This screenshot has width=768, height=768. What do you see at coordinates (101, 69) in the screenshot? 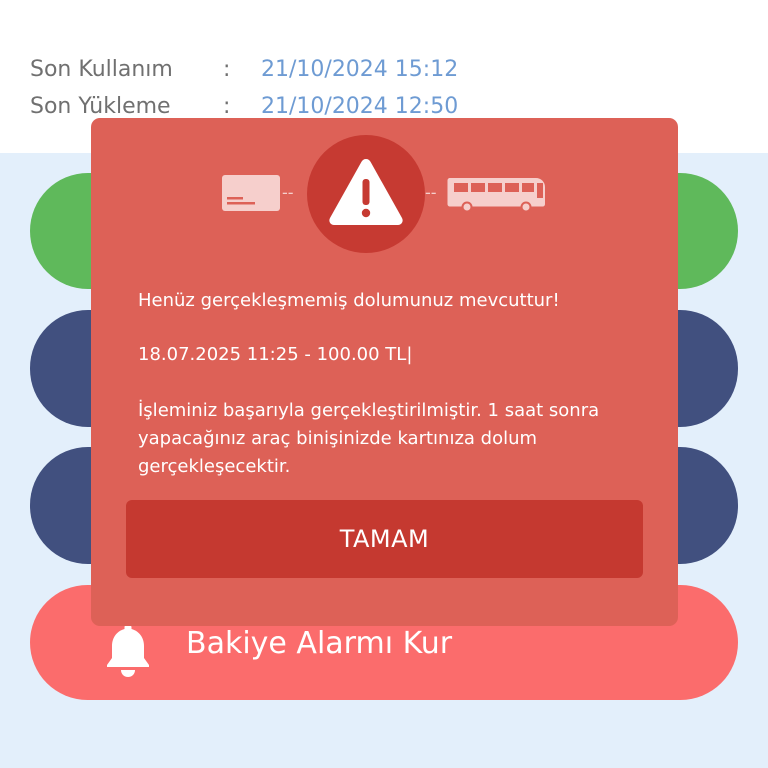
I see `last-use-label: Son Kullanım` at bounding box center [101, 69].